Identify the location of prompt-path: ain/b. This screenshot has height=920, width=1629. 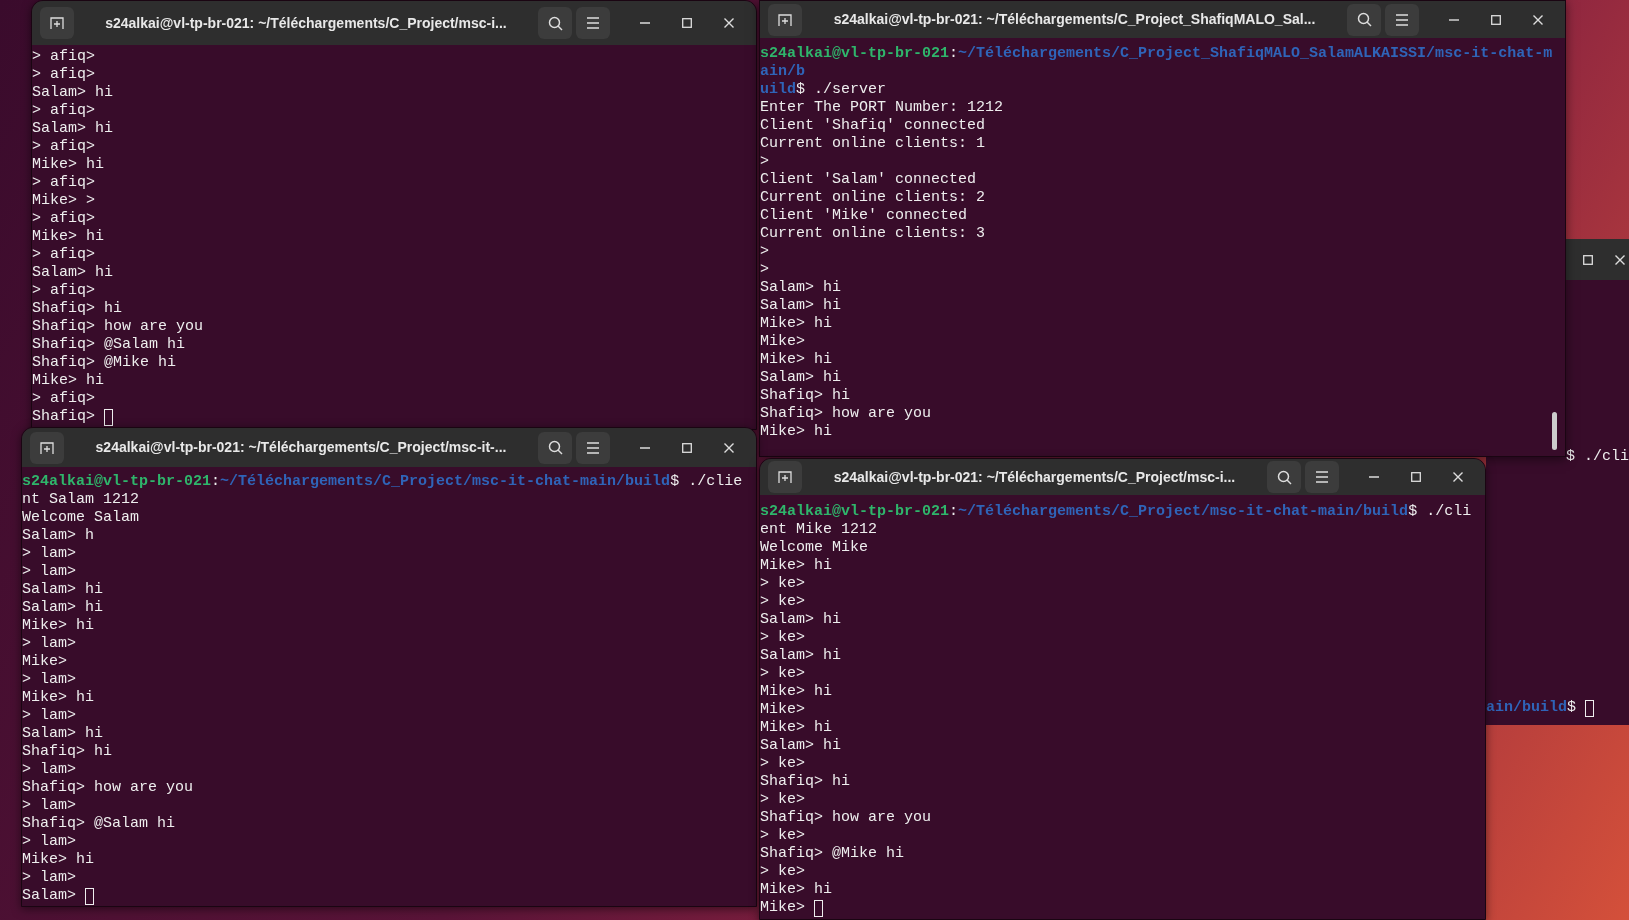
(782, 72).